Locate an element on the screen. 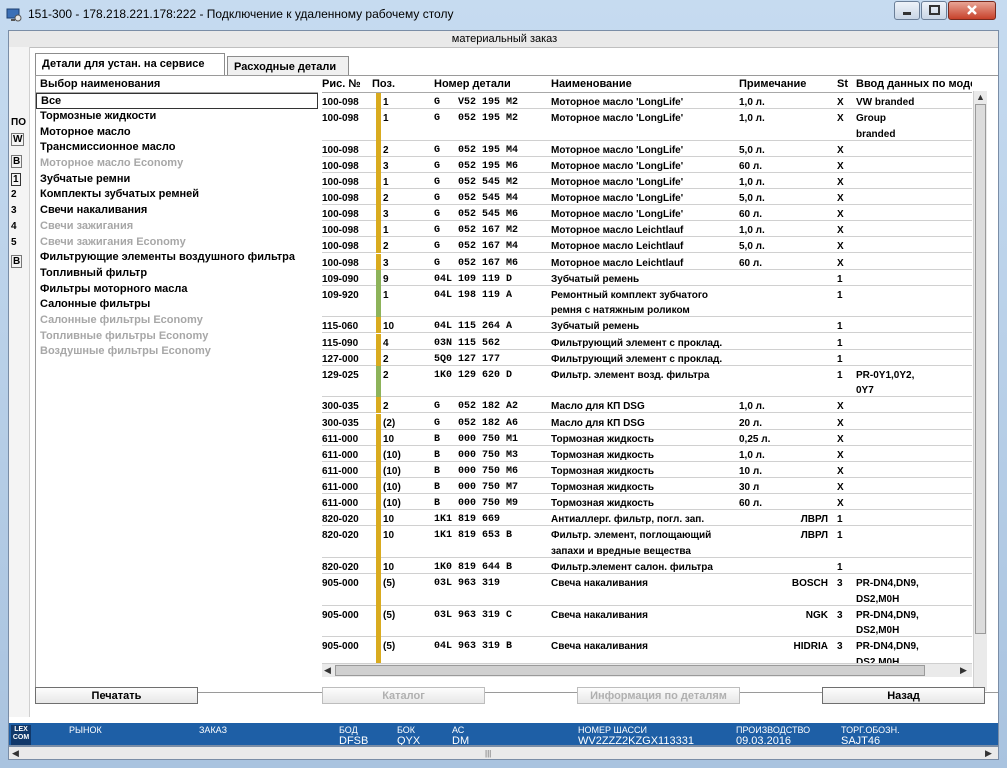 The width and height of the screenshot is (1007, 768). category-item: Топливные фильтры Economy is located at coordinates (177, 337).